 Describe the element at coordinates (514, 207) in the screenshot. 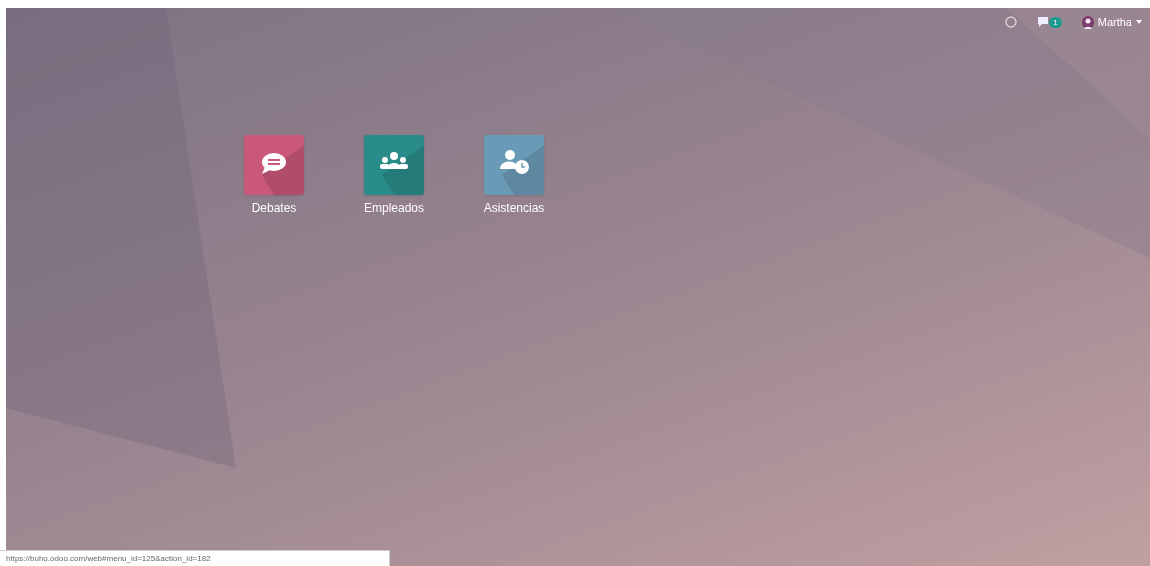

I see `app-label: Asistencias` at that location.